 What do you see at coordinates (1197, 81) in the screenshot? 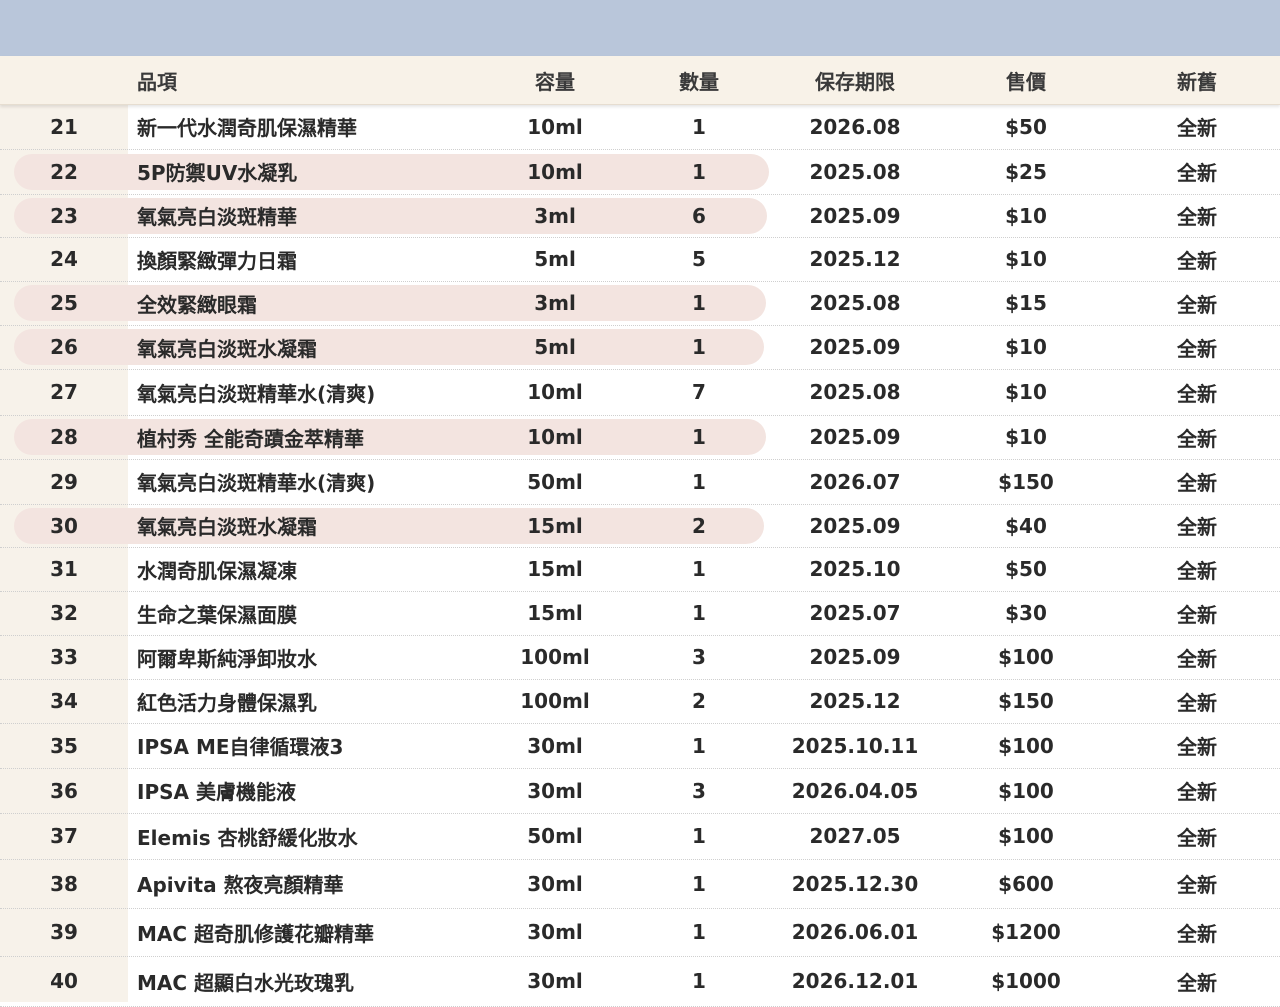
I see `header-condition: 新舊` at bounding box center [1197, 81].